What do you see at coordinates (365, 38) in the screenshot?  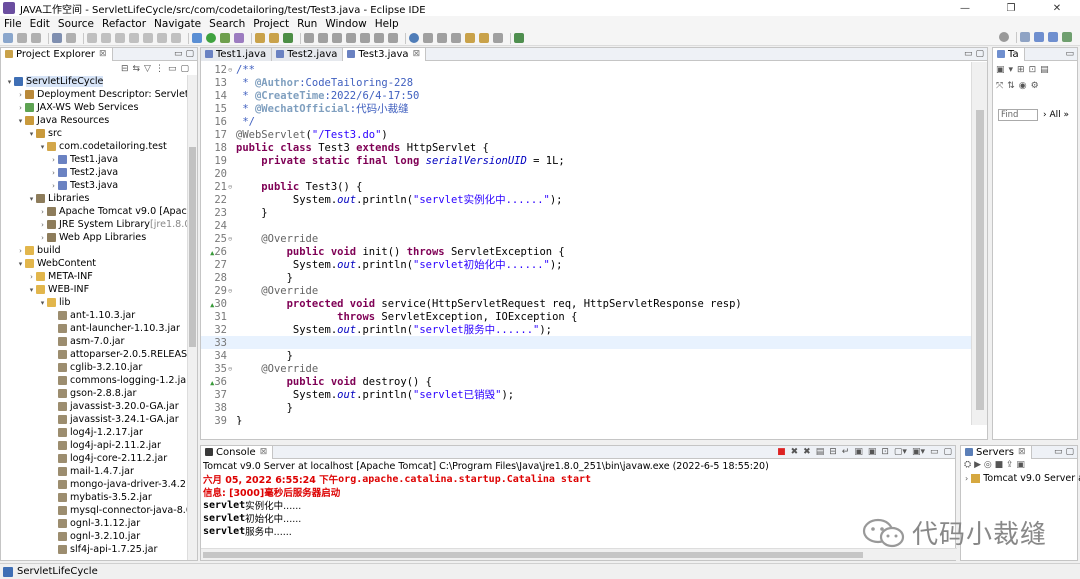 I see `mark-occurrences-icon` at bounding box center [365, 38].